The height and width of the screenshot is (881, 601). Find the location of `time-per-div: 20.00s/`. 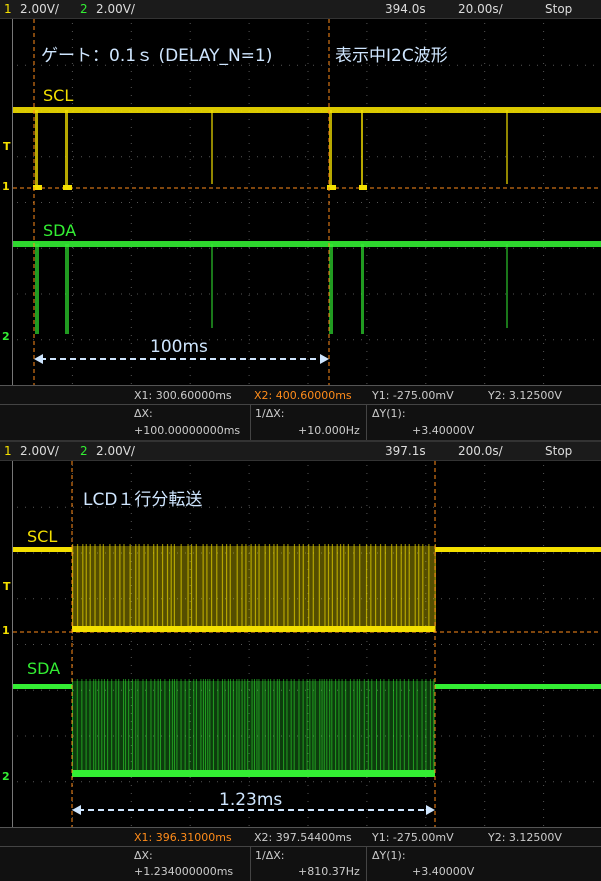

time-per-div: 20.00s/ is located at coordinates (480, 9).